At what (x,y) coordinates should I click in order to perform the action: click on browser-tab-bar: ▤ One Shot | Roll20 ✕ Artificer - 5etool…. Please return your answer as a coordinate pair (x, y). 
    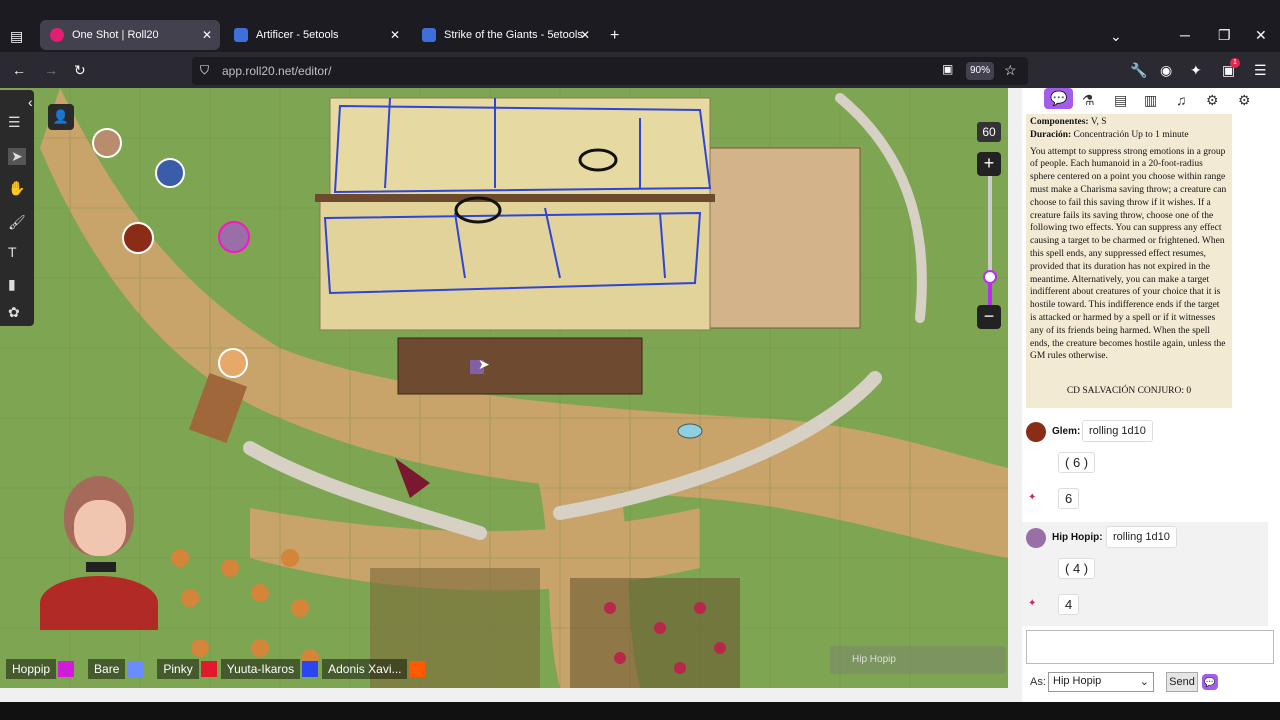
    Looking at the image, I should click on (640, 26).